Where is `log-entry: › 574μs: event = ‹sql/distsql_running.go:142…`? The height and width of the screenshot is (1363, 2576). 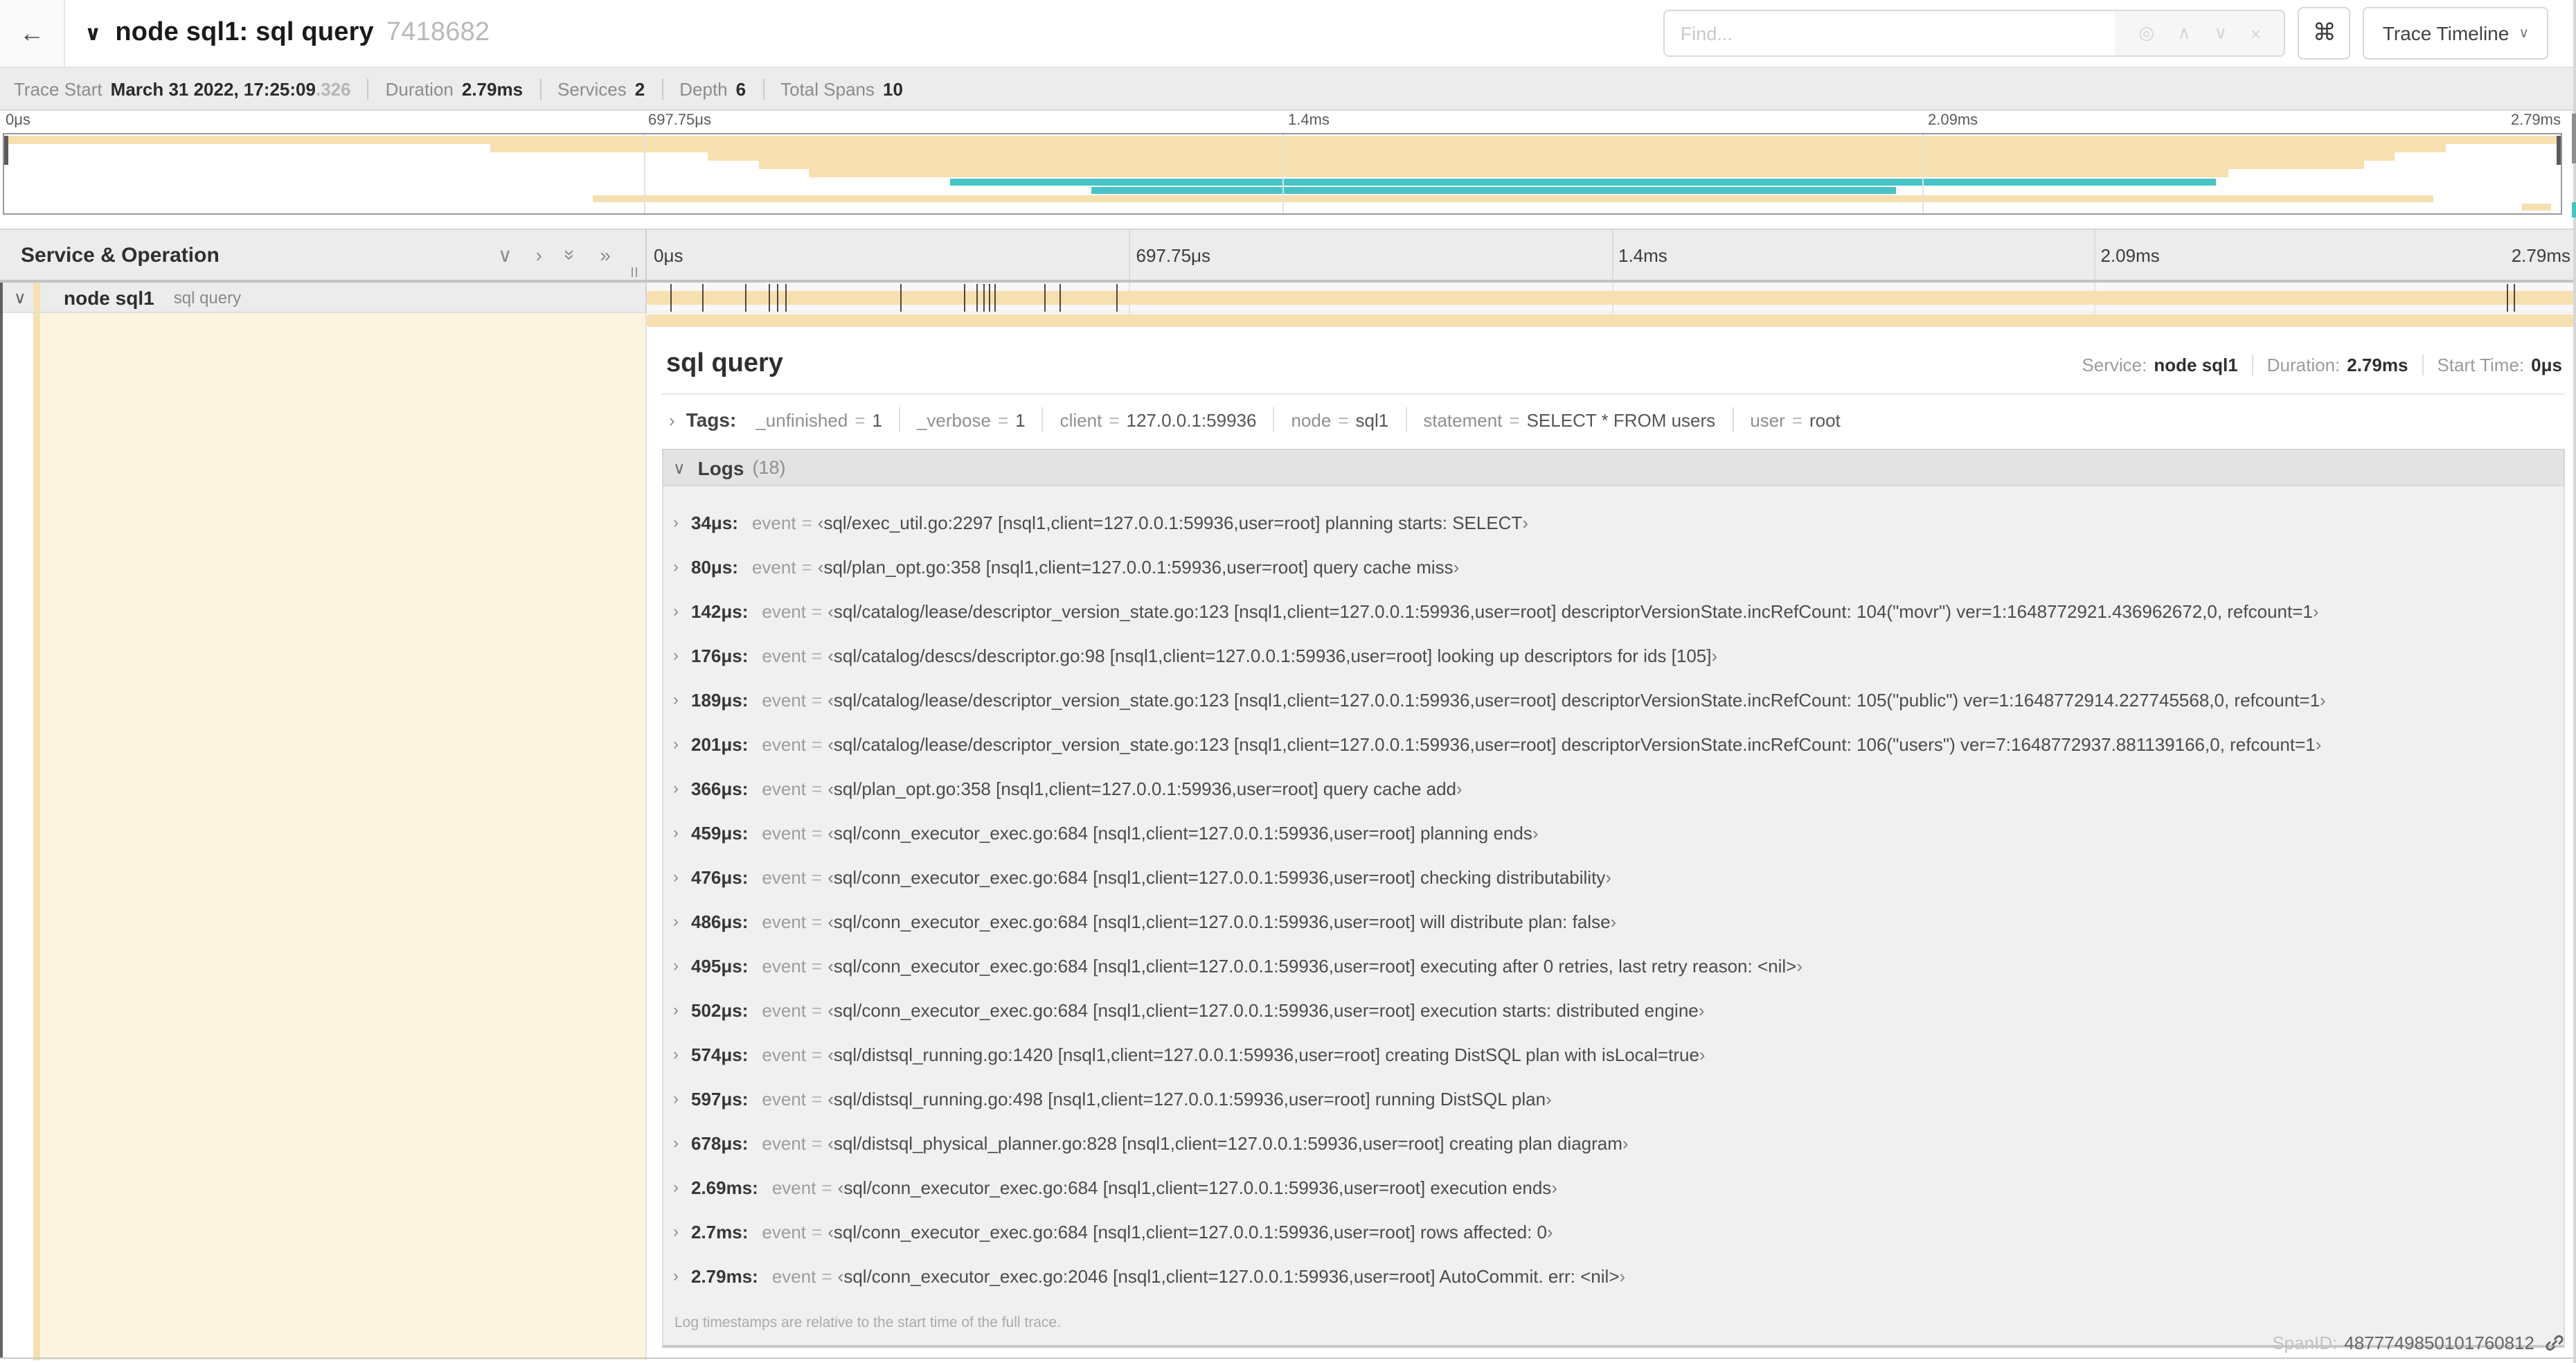
log-entry: › 574μs: event = ‹sql/distsql_running.go:142… is located at coordinates (1613, 1054).